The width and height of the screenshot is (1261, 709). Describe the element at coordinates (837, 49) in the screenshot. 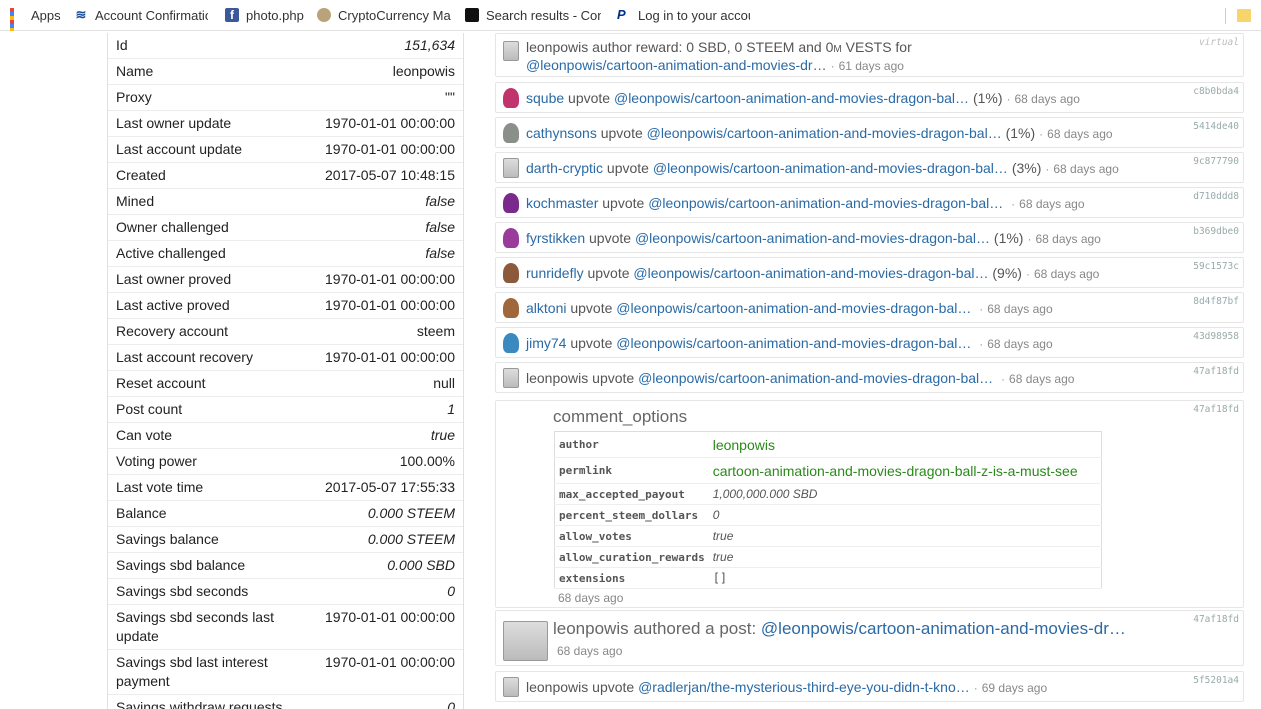

I see `reward-unit: M` at that location.